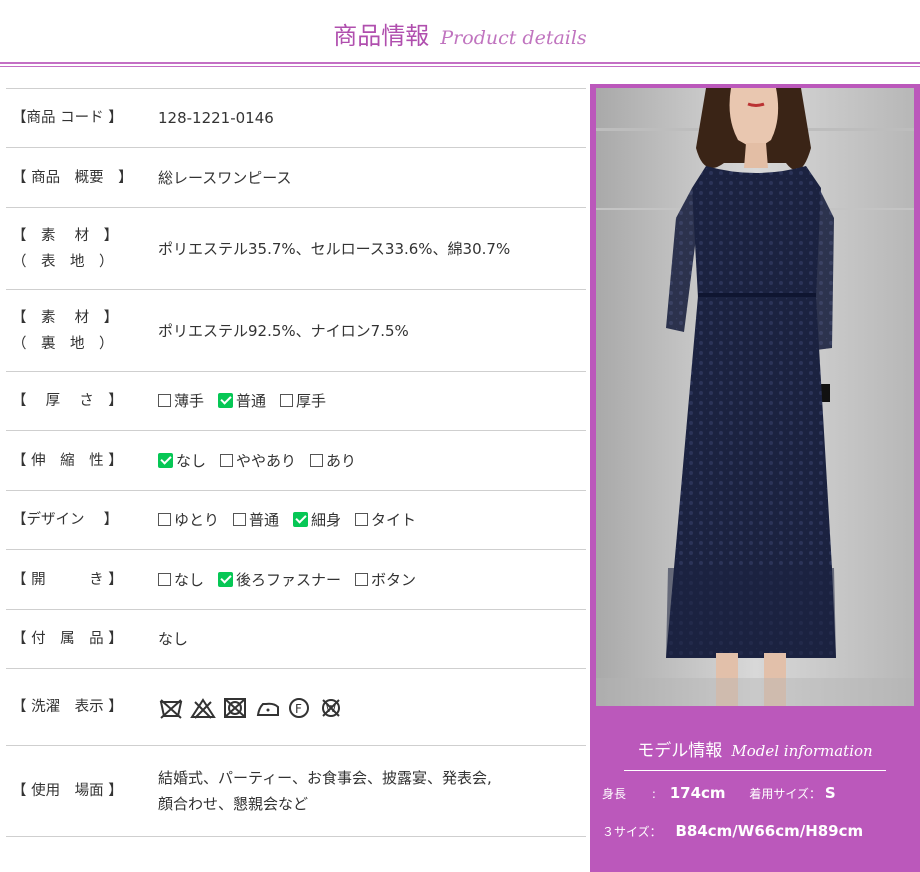  I want to click on detail-value: FW, so click(372, 707).